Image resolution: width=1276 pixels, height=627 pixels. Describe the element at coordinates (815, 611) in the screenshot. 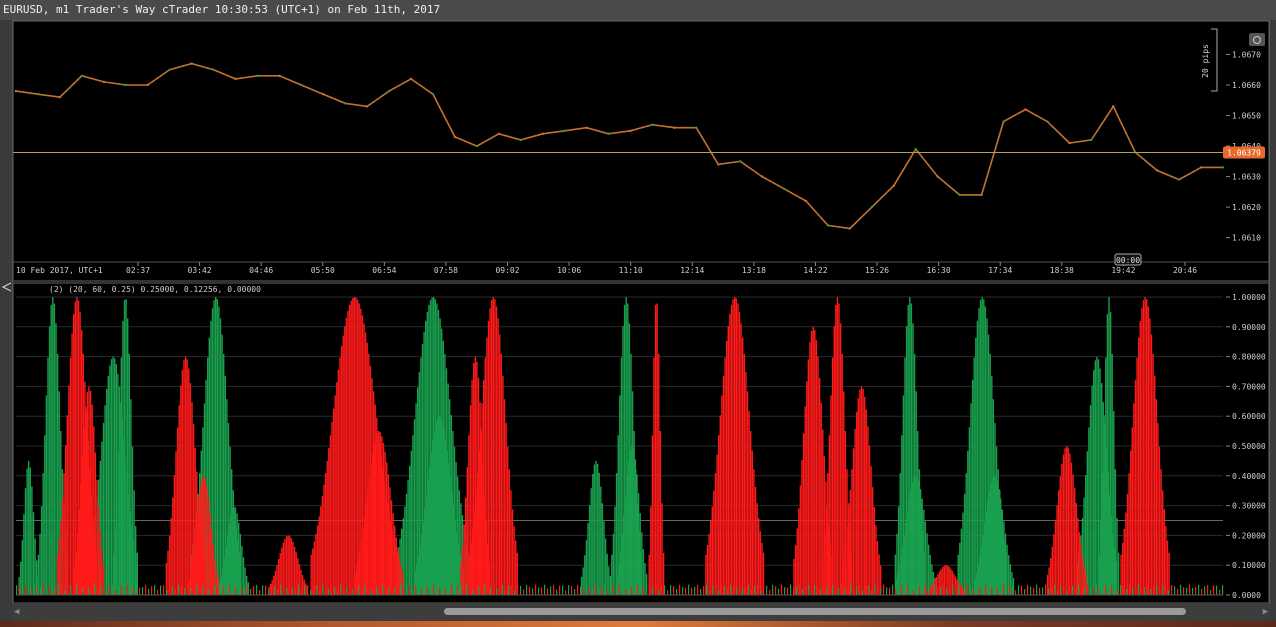

I see `scroll-thumb` at that location.